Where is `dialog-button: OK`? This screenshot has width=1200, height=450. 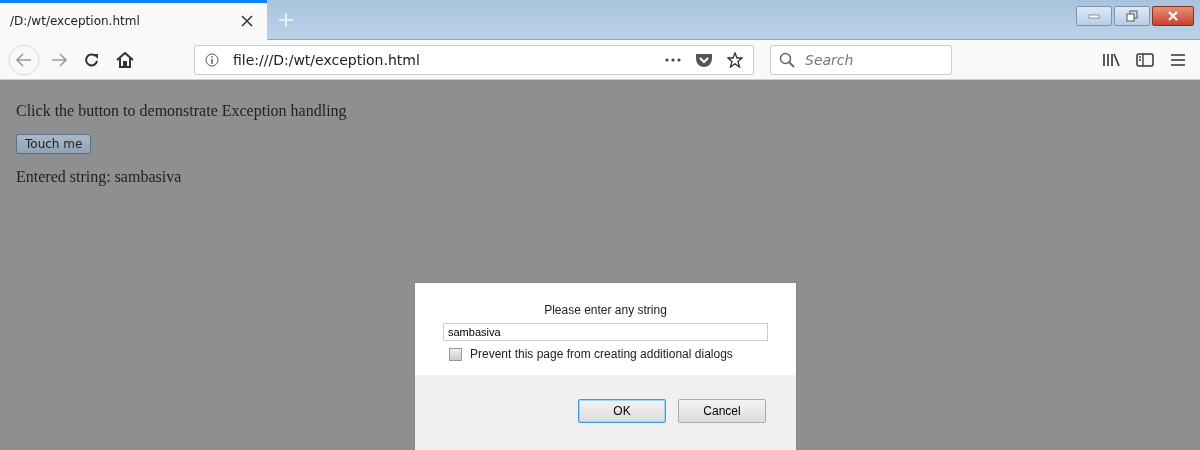 dialog-button: OK is located at coordinates (622, 411).